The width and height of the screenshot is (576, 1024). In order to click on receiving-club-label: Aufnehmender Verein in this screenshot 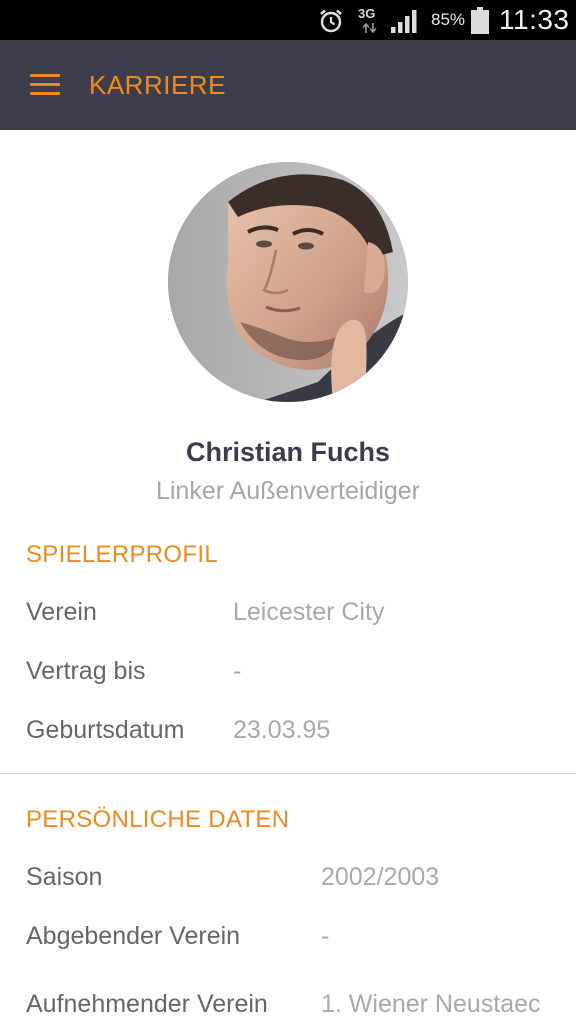, I will do `click(147, 1004)`.